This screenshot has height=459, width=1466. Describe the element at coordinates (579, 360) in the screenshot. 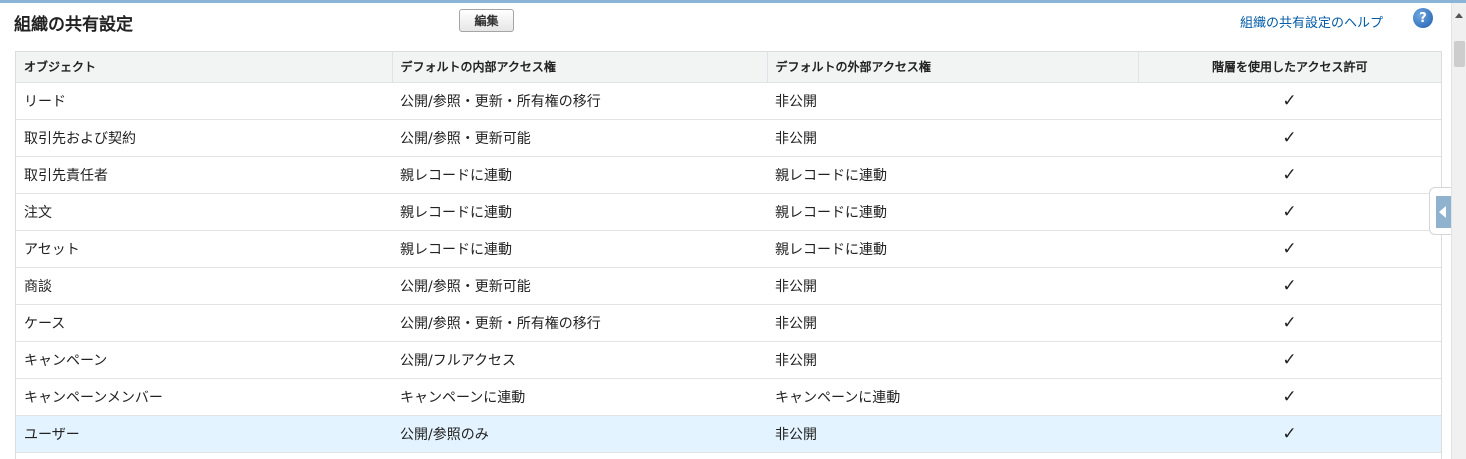

I see `internal-access-cell: 公開/フルアクセス` at that location.